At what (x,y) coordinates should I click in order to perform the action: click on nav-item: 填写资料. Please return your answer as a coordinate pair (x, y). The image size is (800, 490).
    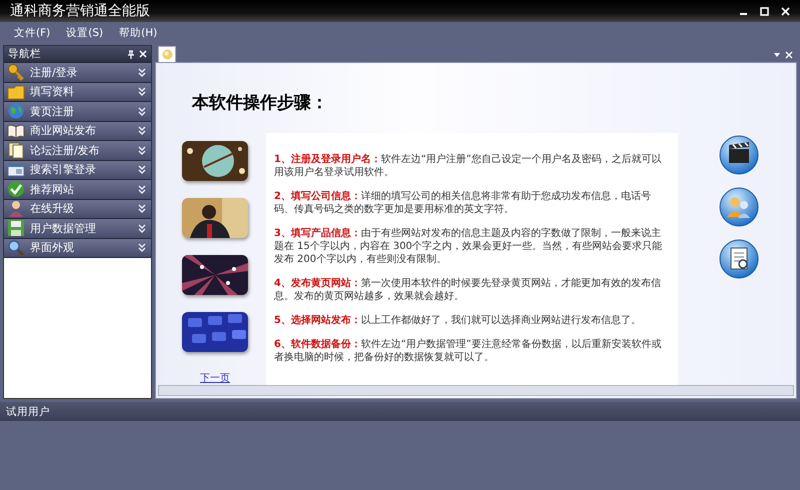
    Looking at the image, I should click on (77, 91).